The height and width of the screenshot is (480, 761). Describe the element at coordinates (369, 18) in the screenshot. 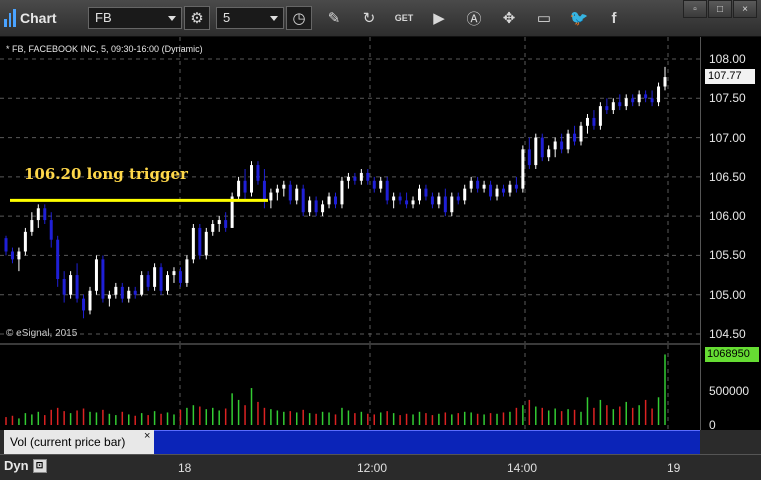

I see `refresh-icon: ↻` at that location.